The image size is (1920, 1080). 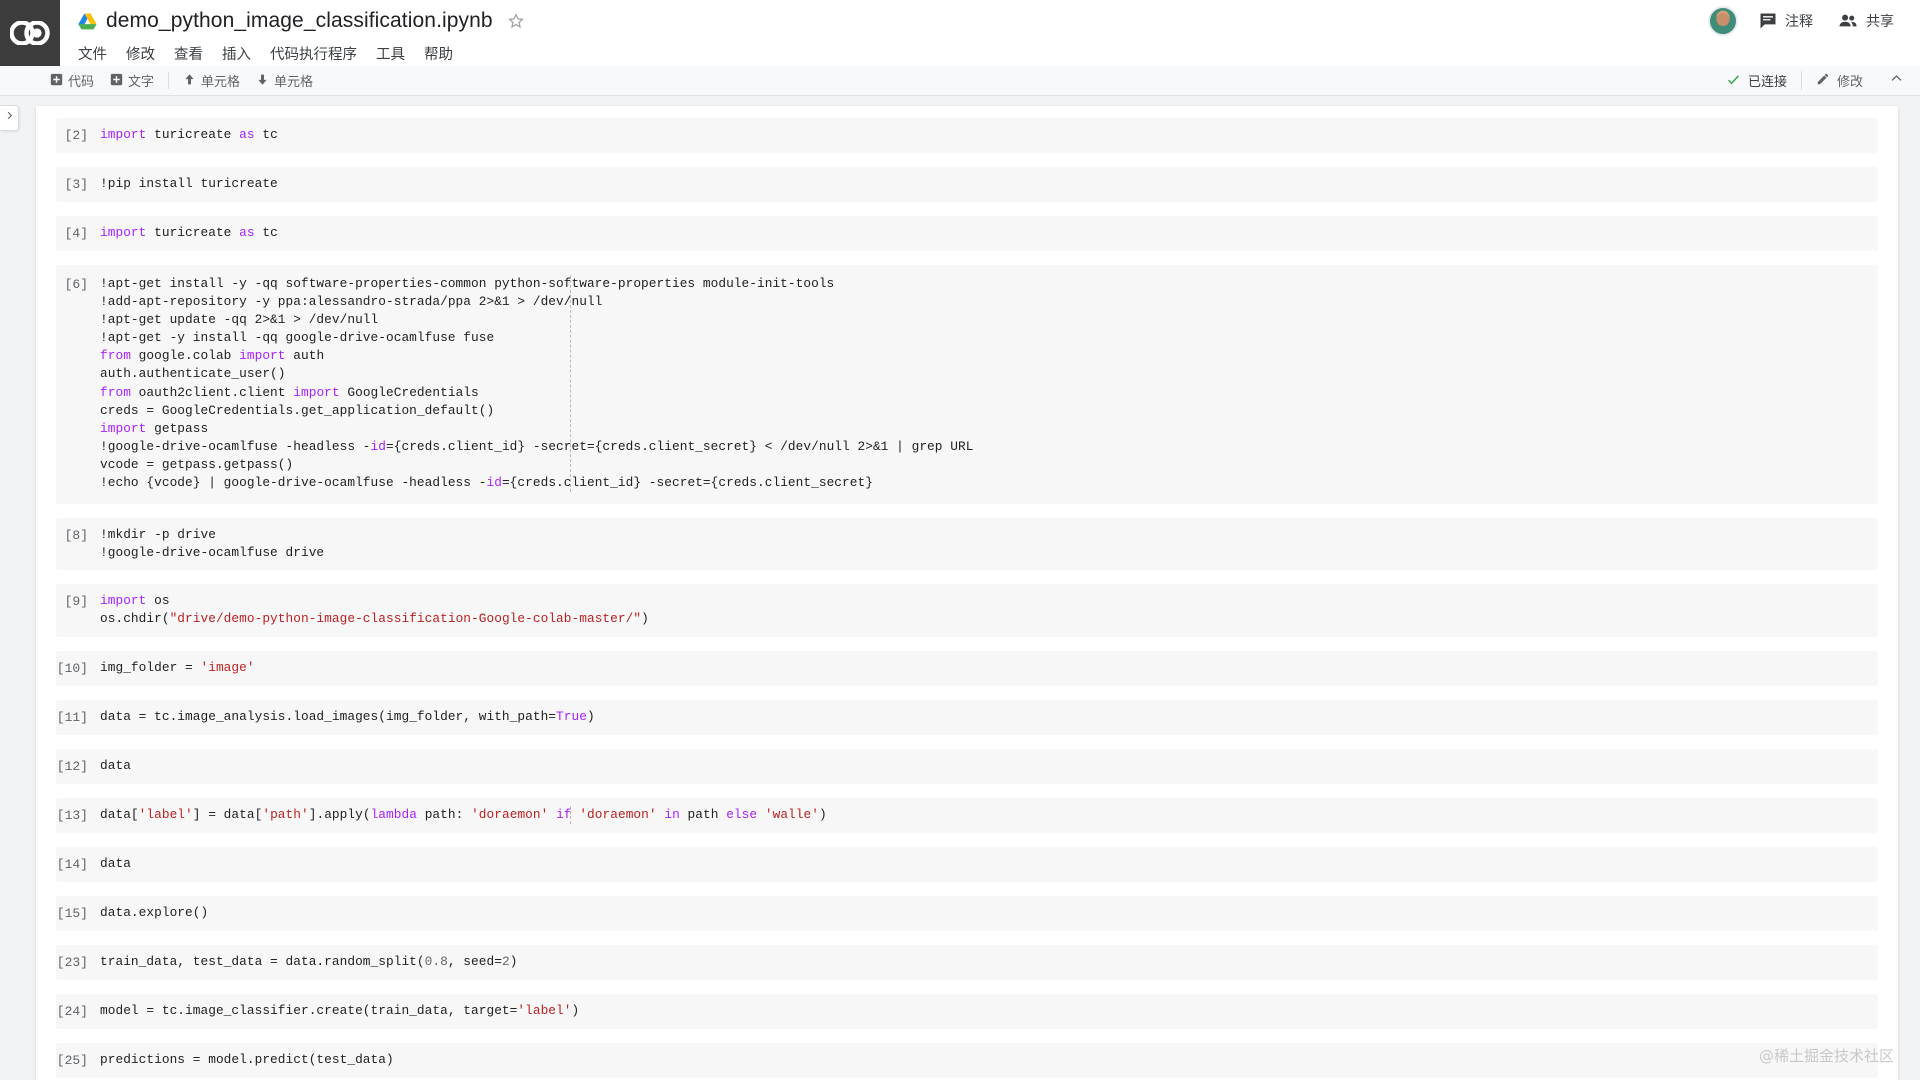 What do you see at coordinates (1733, 81) in the screenshot?
I see `check-icon` at bounding box center [1733, 81].